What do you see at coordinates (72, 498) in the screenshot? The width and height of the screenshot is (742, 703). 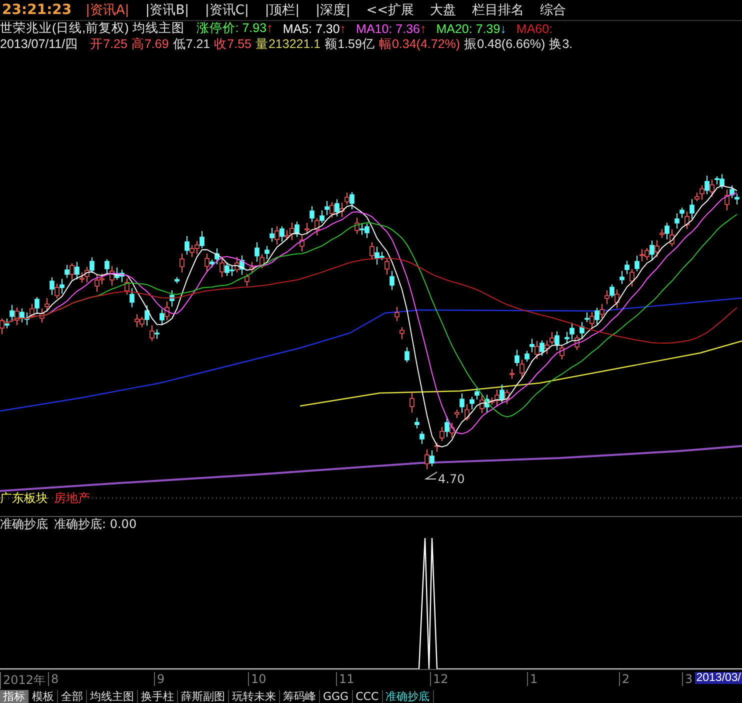 I see `sector-label: 房地产` at bounding box center [72, 498].